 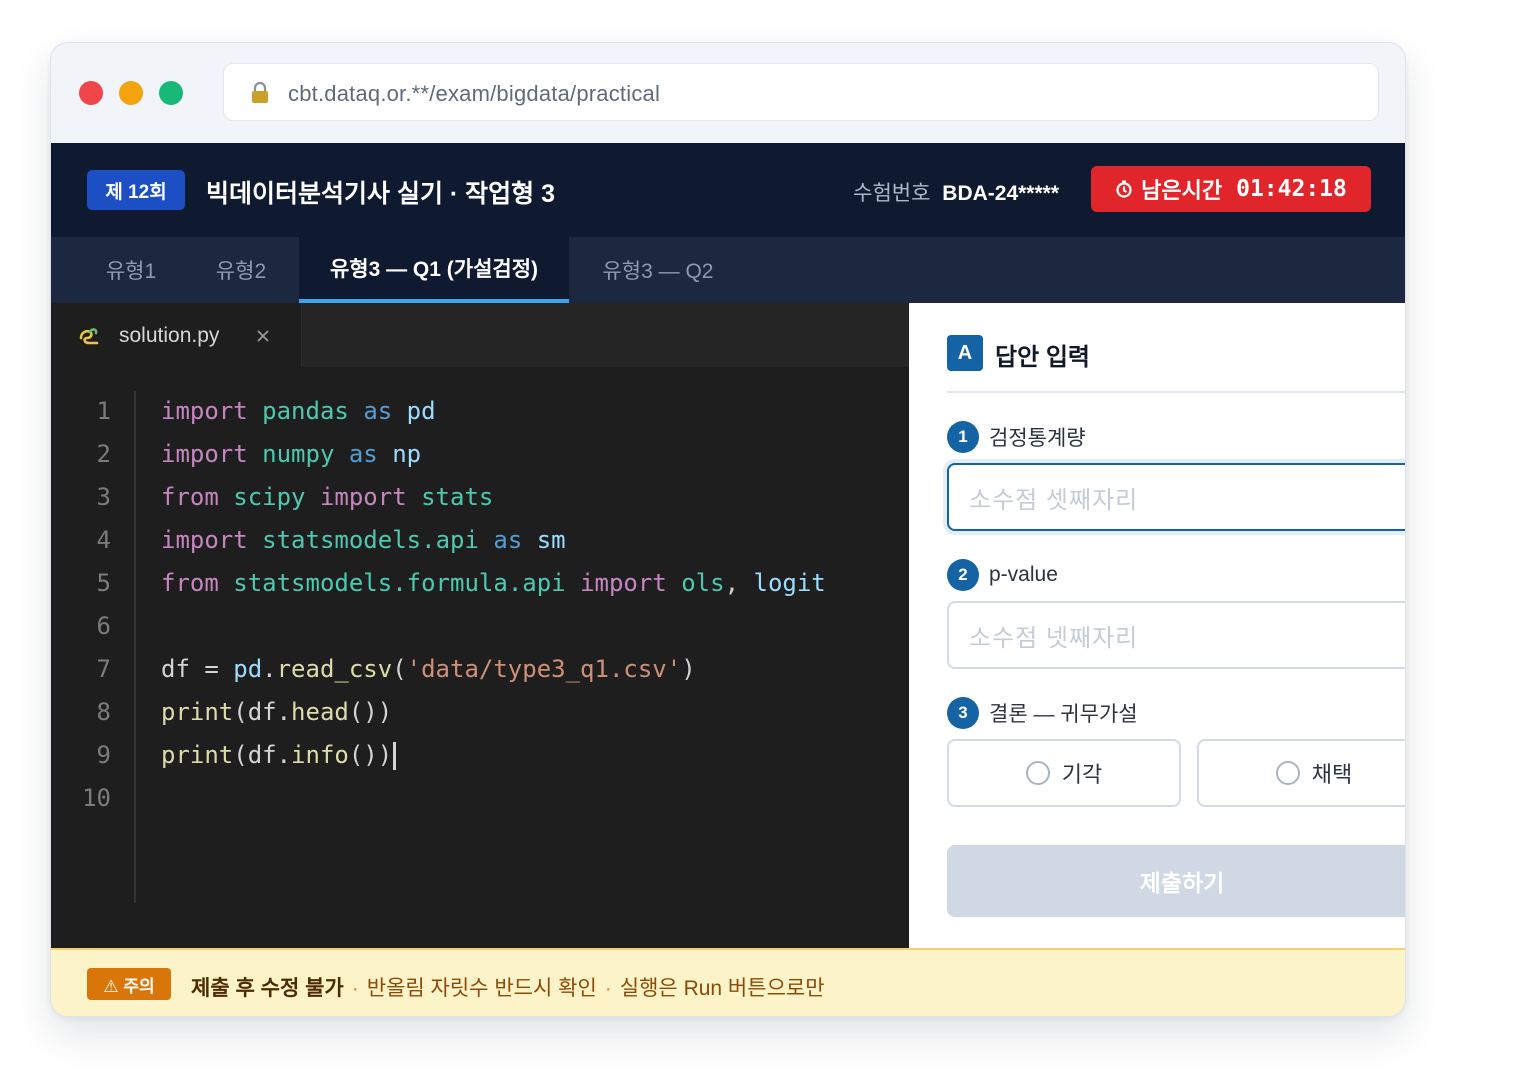 What do you see at coordinates (129, 984) in the screenshot?
I see `warning-badge: ⚠ 주의` at bounding box center [129, 984].